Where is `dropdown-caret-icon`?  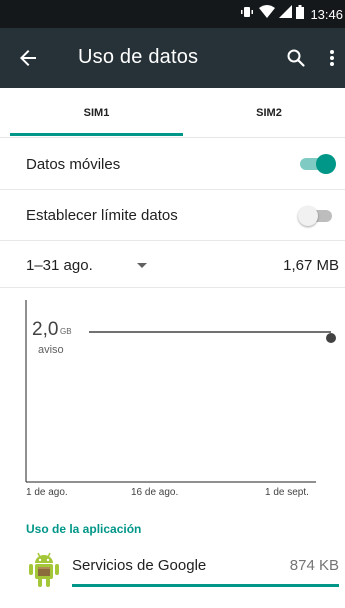 dropdown-caret-icon is located at coordinates (142, 265).